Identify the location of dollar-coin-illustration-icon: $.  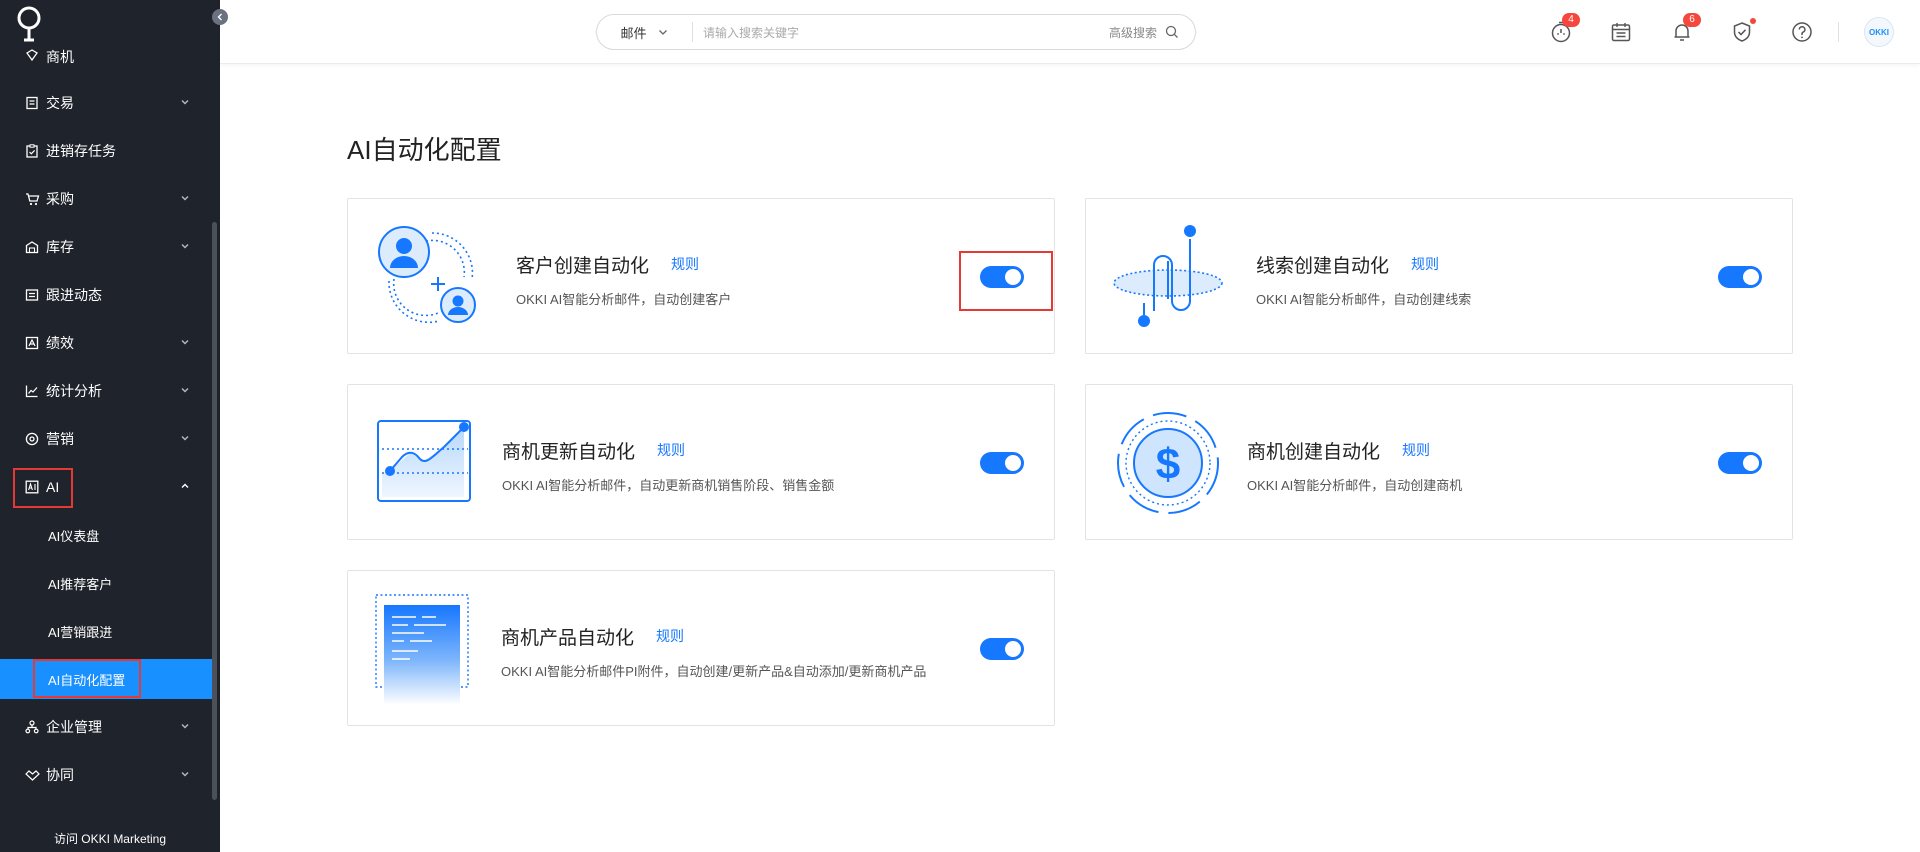
(1168, 463).